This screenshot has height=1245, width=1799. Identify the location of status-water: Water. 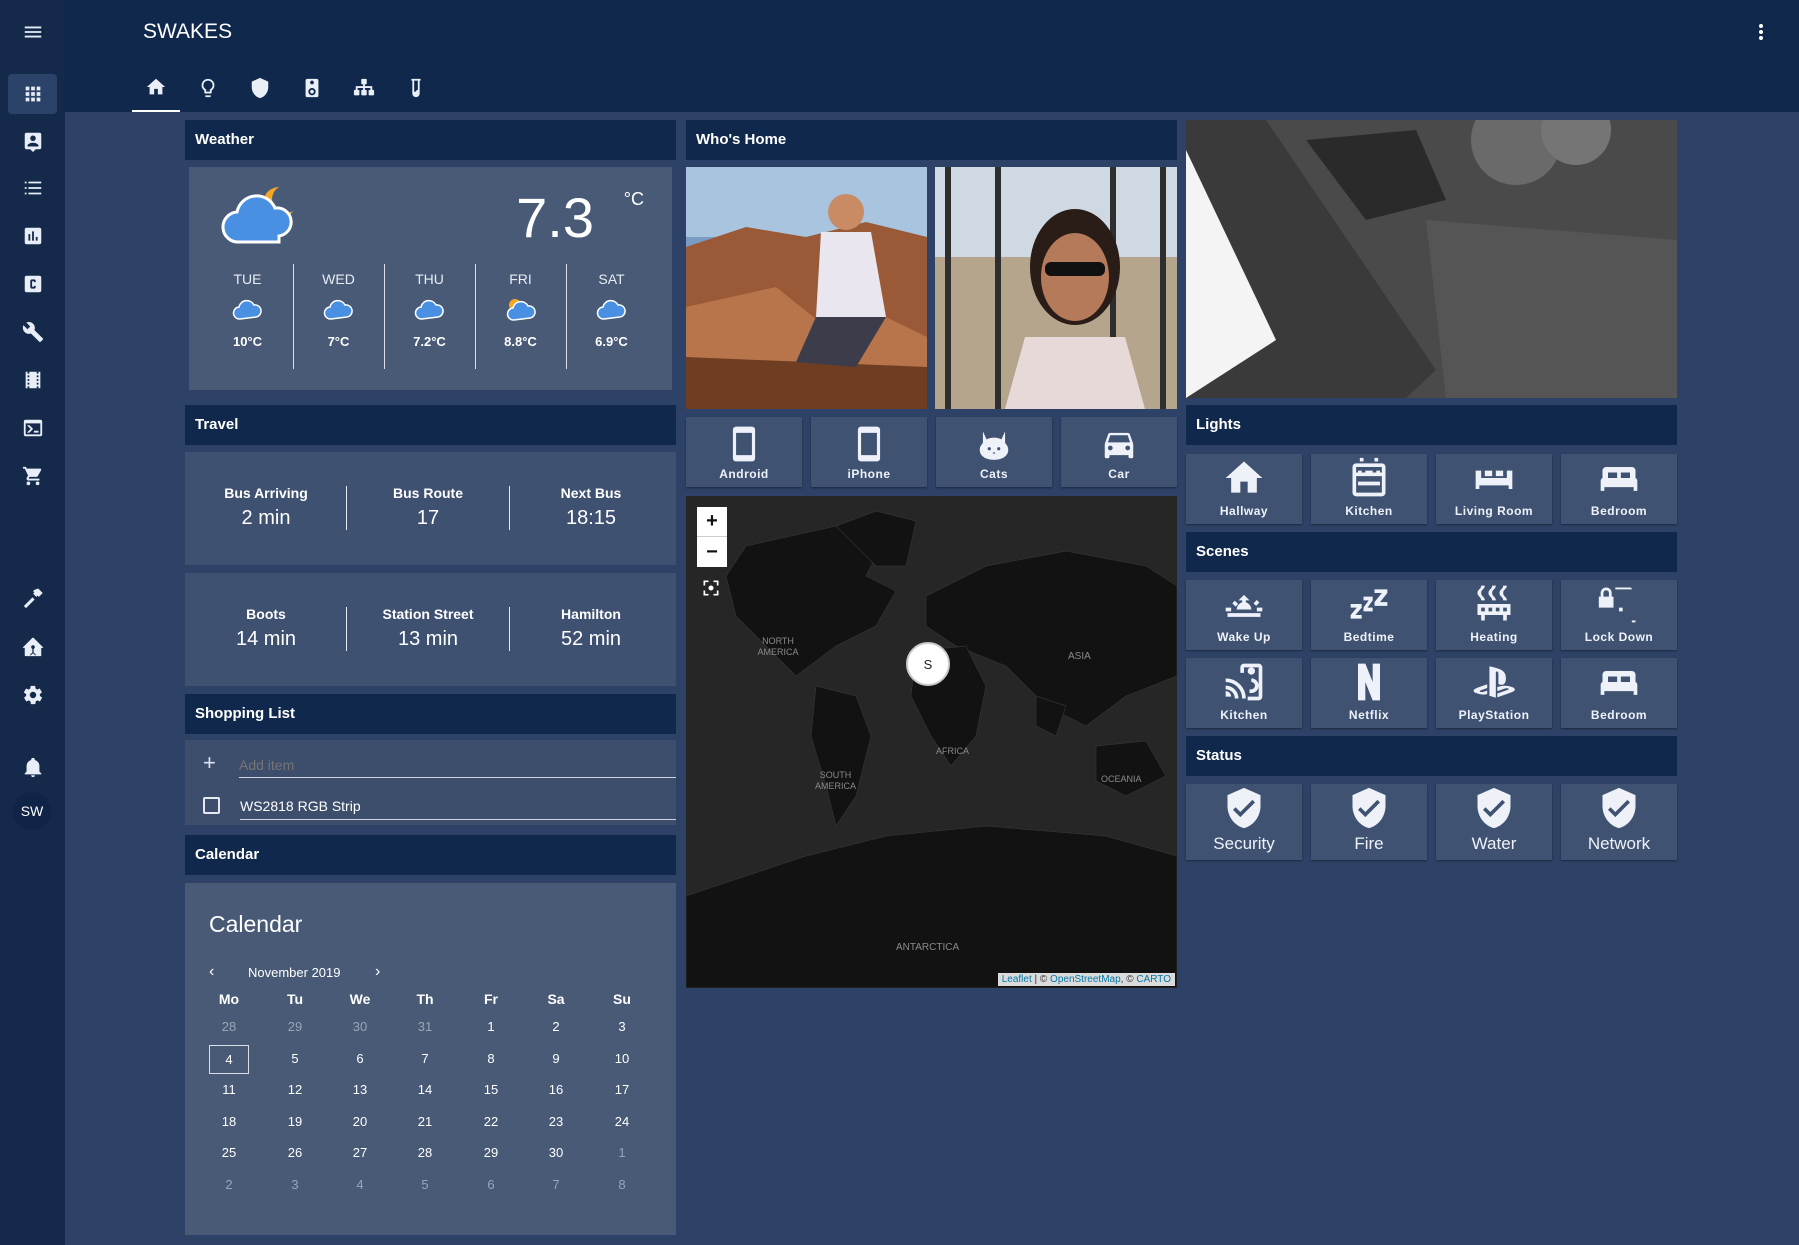
(1494, 822).